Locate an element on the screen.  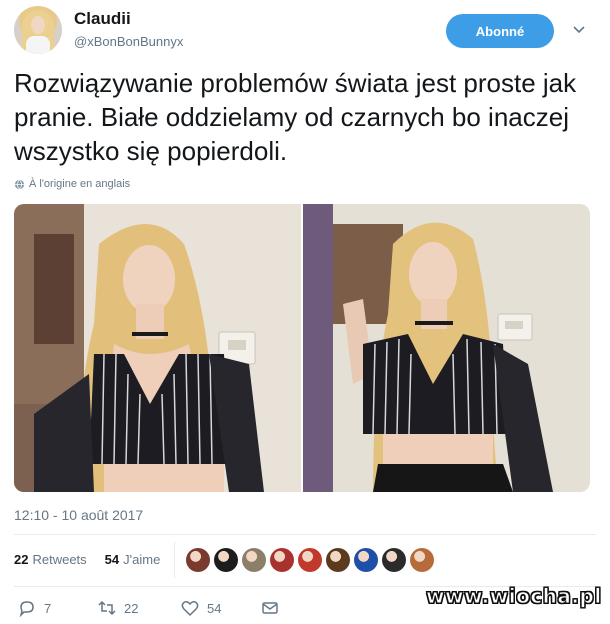
reply-button: 7 is located at coordinates (34, 608).